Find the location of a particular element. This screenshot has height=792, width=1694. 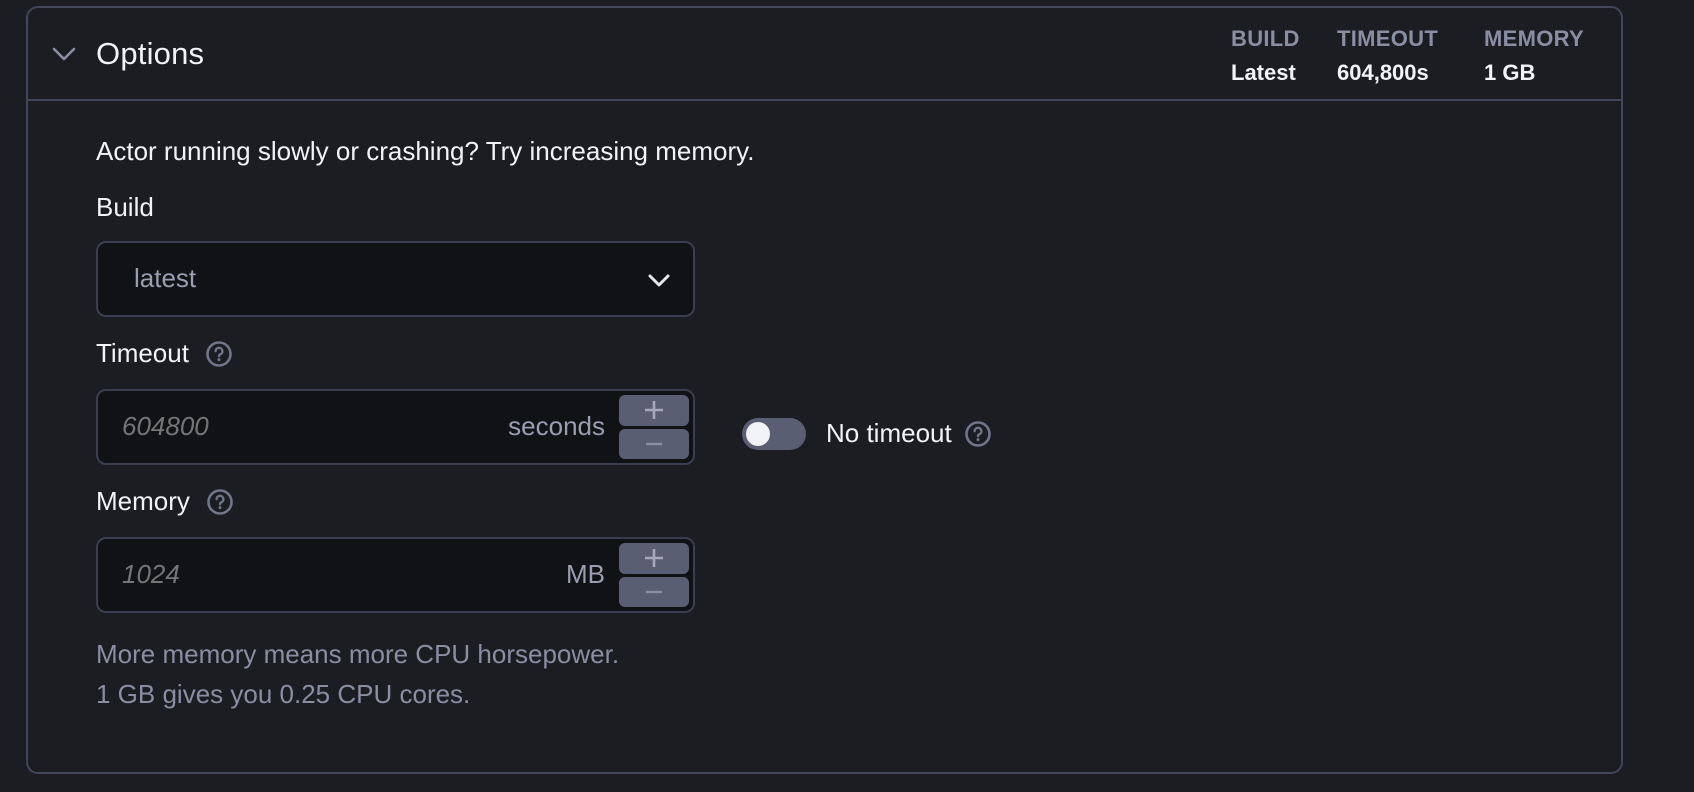

timeout-input is located at coordinates (272, 426).